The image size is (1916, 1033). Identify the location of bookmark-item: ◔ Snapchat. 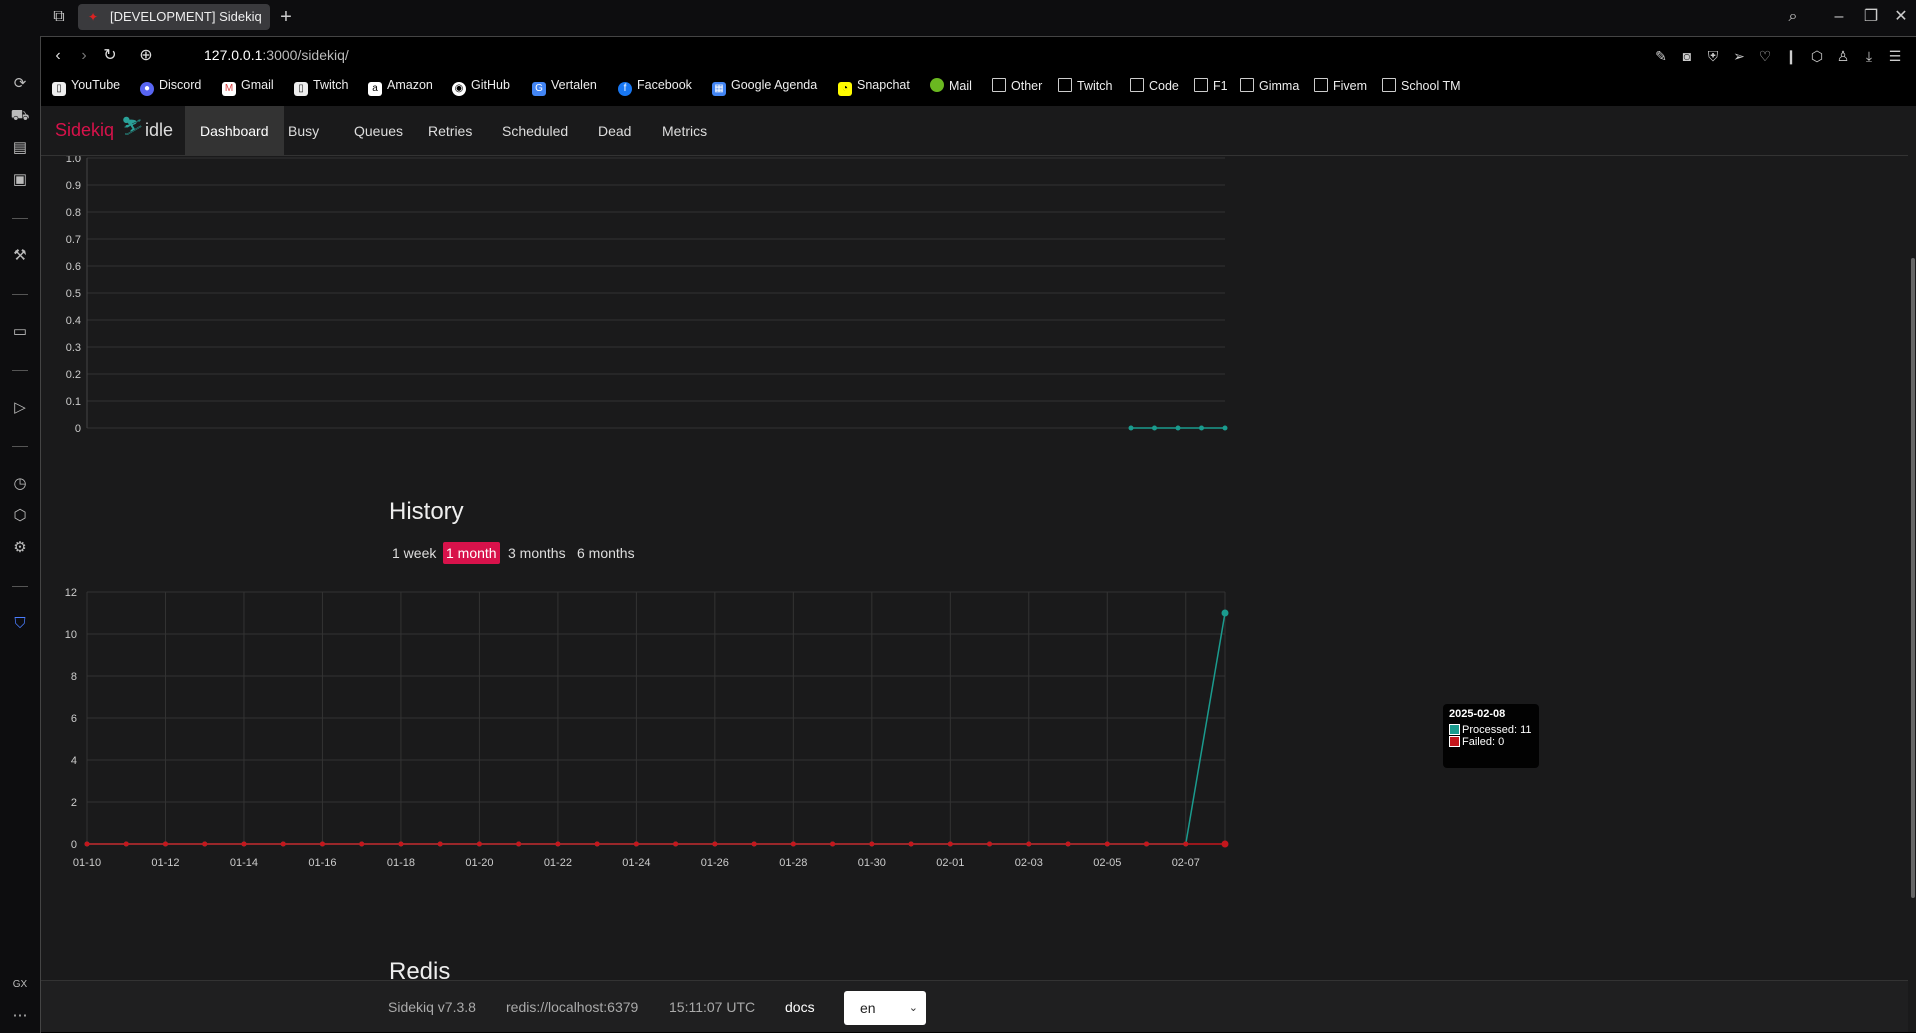
(874, 87).